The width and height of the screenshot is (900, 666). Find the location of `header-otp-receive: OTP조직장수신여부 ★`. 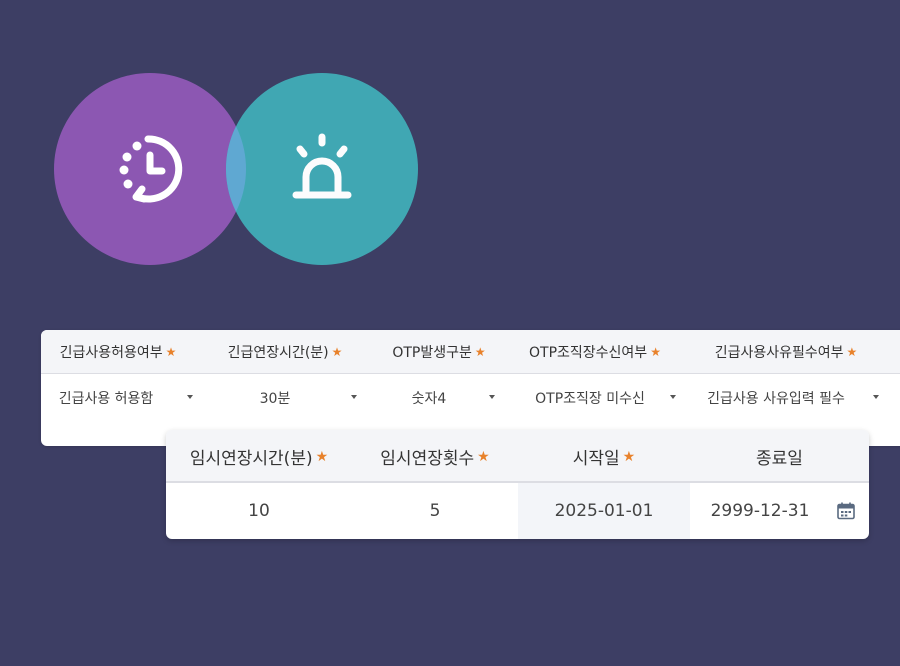

header-otp-receive: OTP조직장수신여부 ★ is located at coordinates (595, 353).